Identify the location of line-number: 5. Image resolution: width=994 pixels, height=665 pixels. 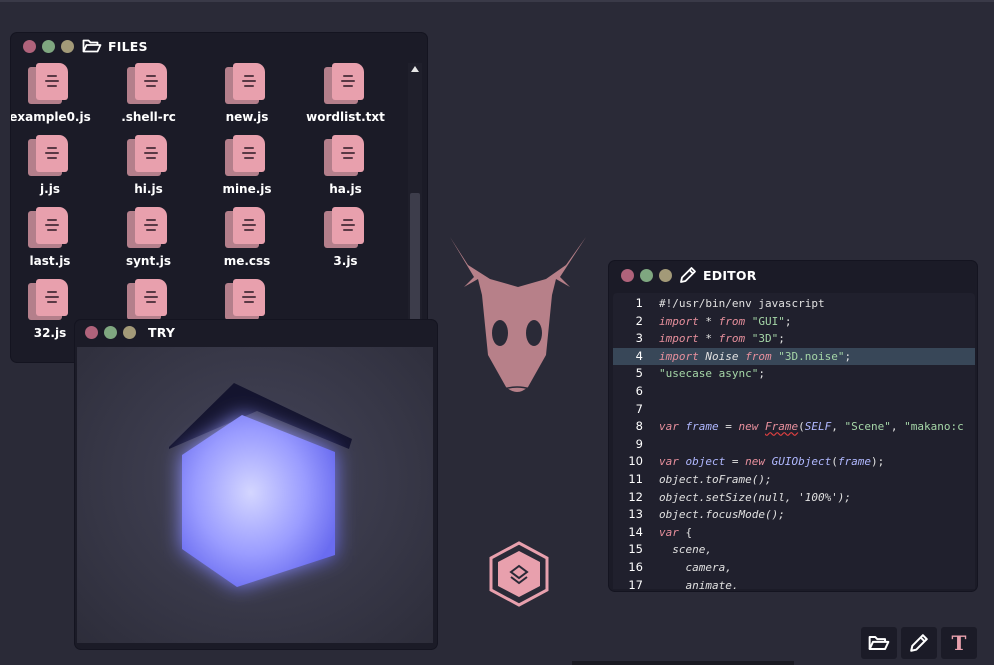
(639, 373).